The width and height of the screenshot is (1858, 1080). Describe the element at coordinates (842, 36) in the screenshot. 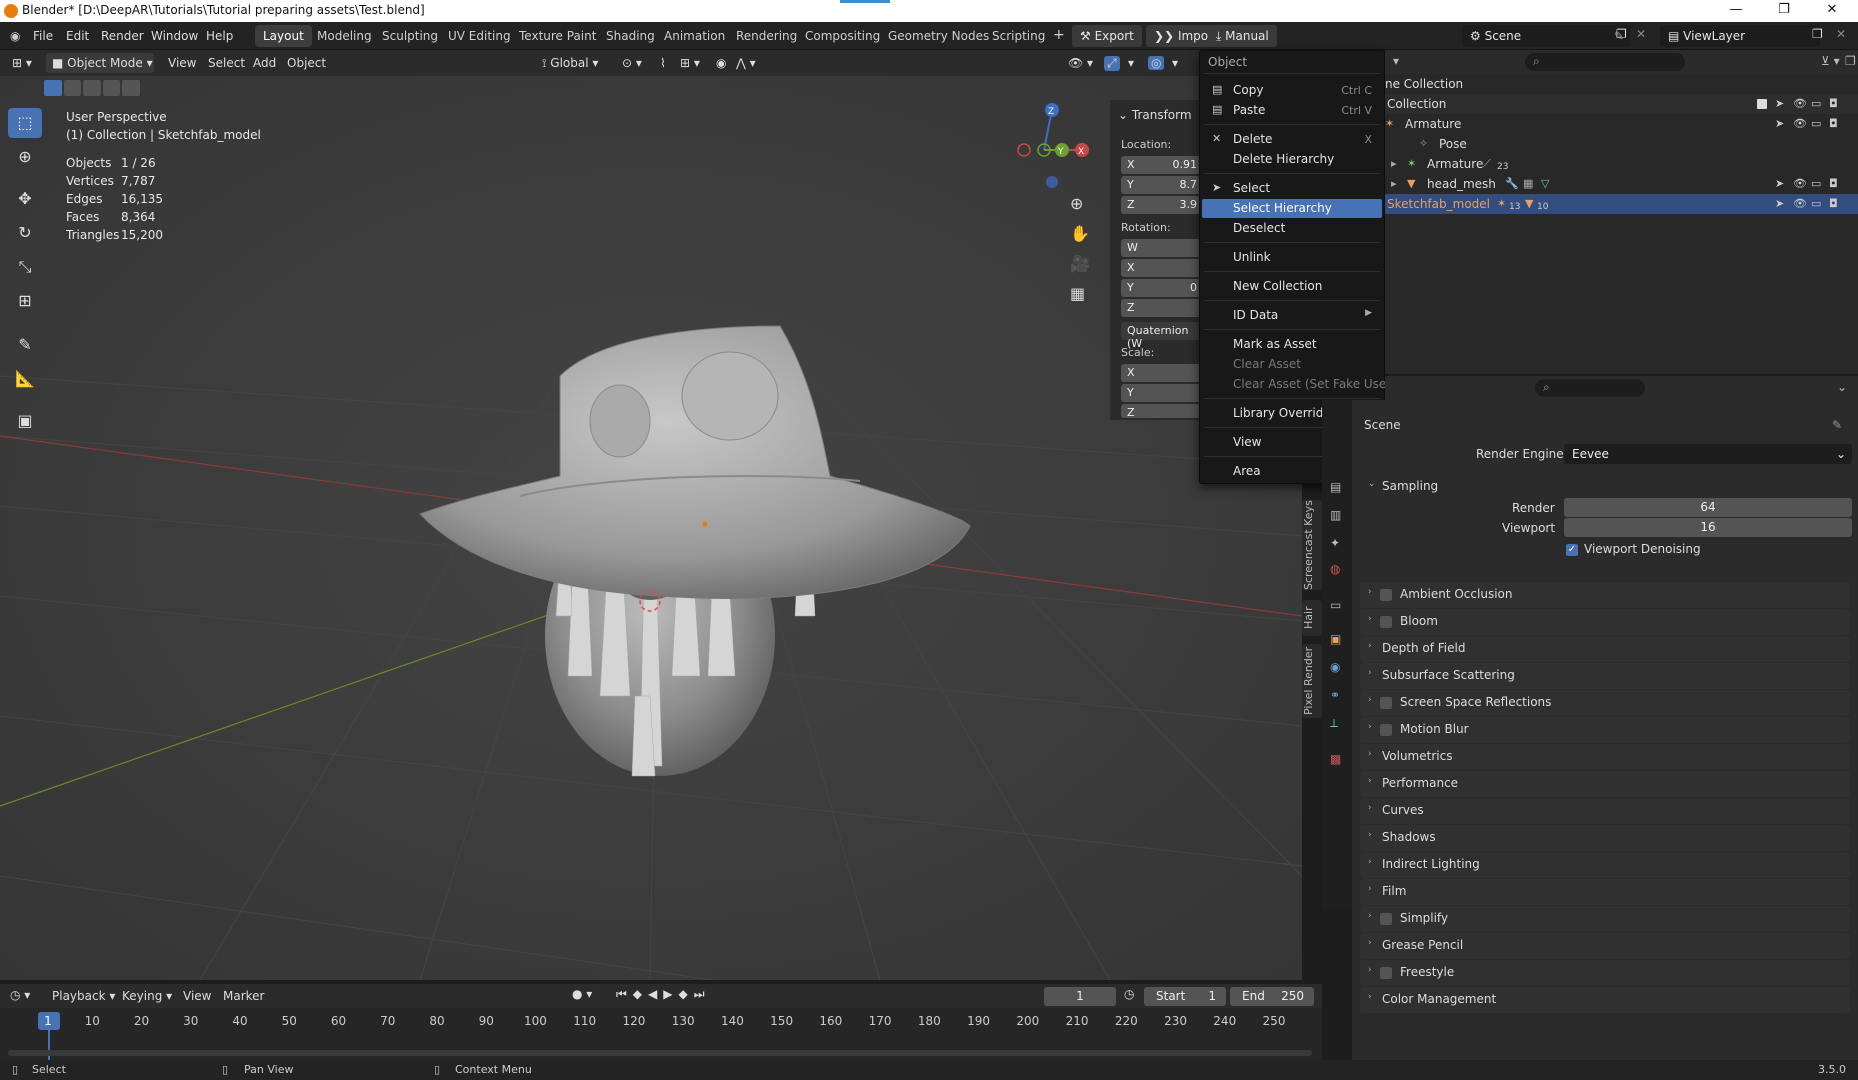

I see `tab-compositing: Compositing` at that location.